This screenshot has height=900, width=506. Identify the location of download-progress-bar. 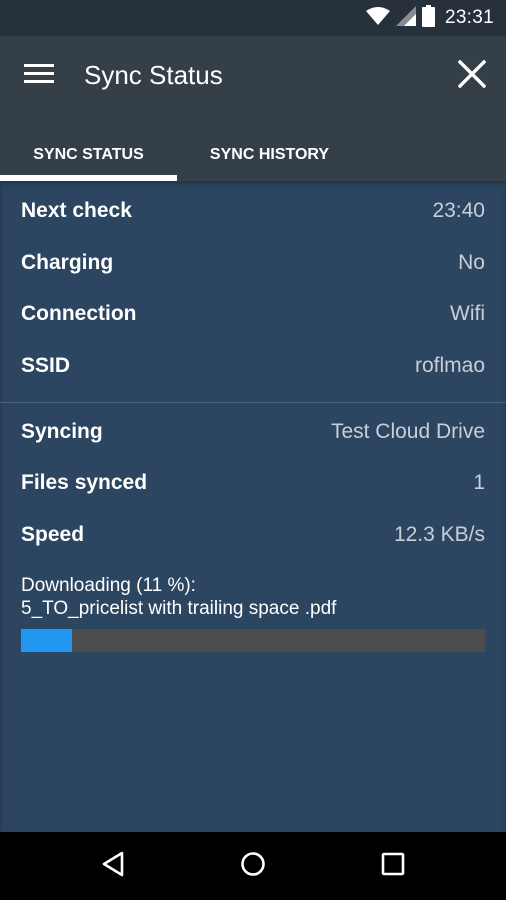
(253, 640).